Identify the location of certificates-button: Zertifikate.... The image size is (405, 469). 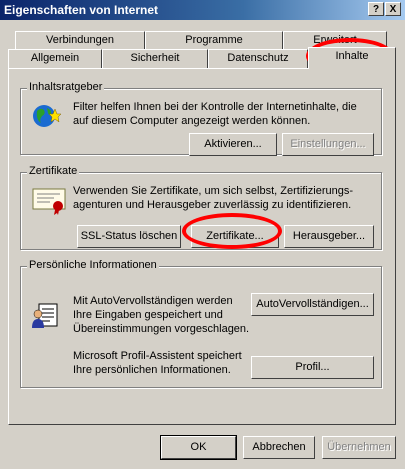
(235, 236).